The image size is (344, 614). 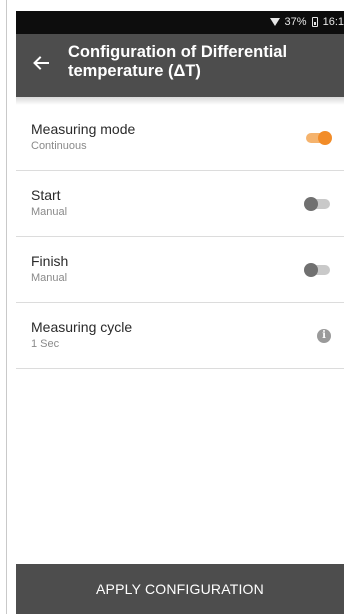 What do you see at coordinates (324, 336) in the screenshot?
I see `info-icon: i` at bounding box center [324, 336].